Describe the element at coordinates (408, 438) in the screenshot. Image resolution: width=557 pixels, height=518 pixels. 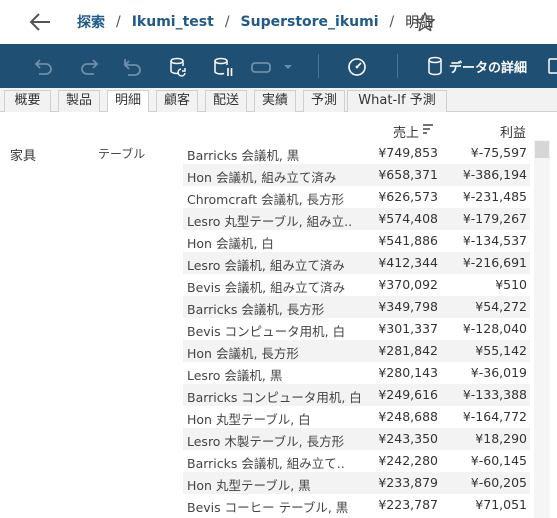
I see `sales-cell: ¥243,350` at that location.